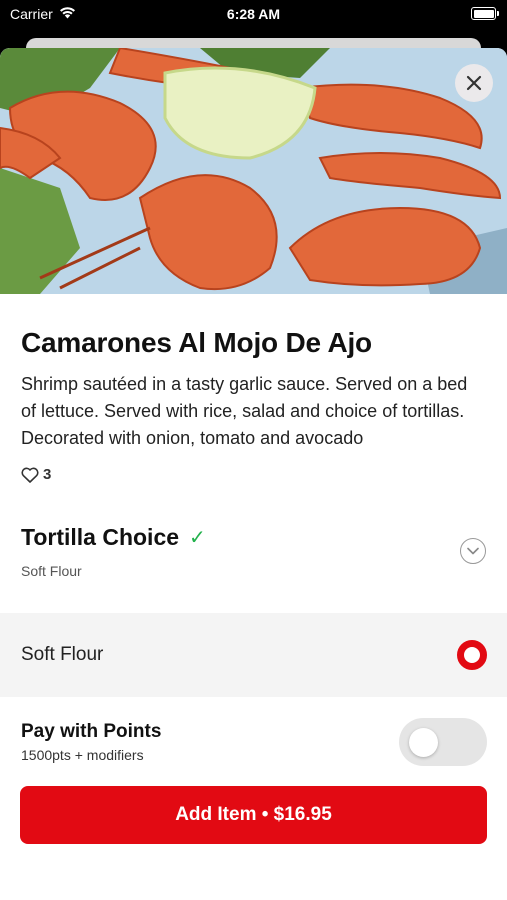 This screenshot has width=507, height=900. What do you see at coordinates (253, 551) in the screenshot?
I see `modifier-group-header: Tortilla Choice ✓ Soft Flour` at bounding box center [253, 551].